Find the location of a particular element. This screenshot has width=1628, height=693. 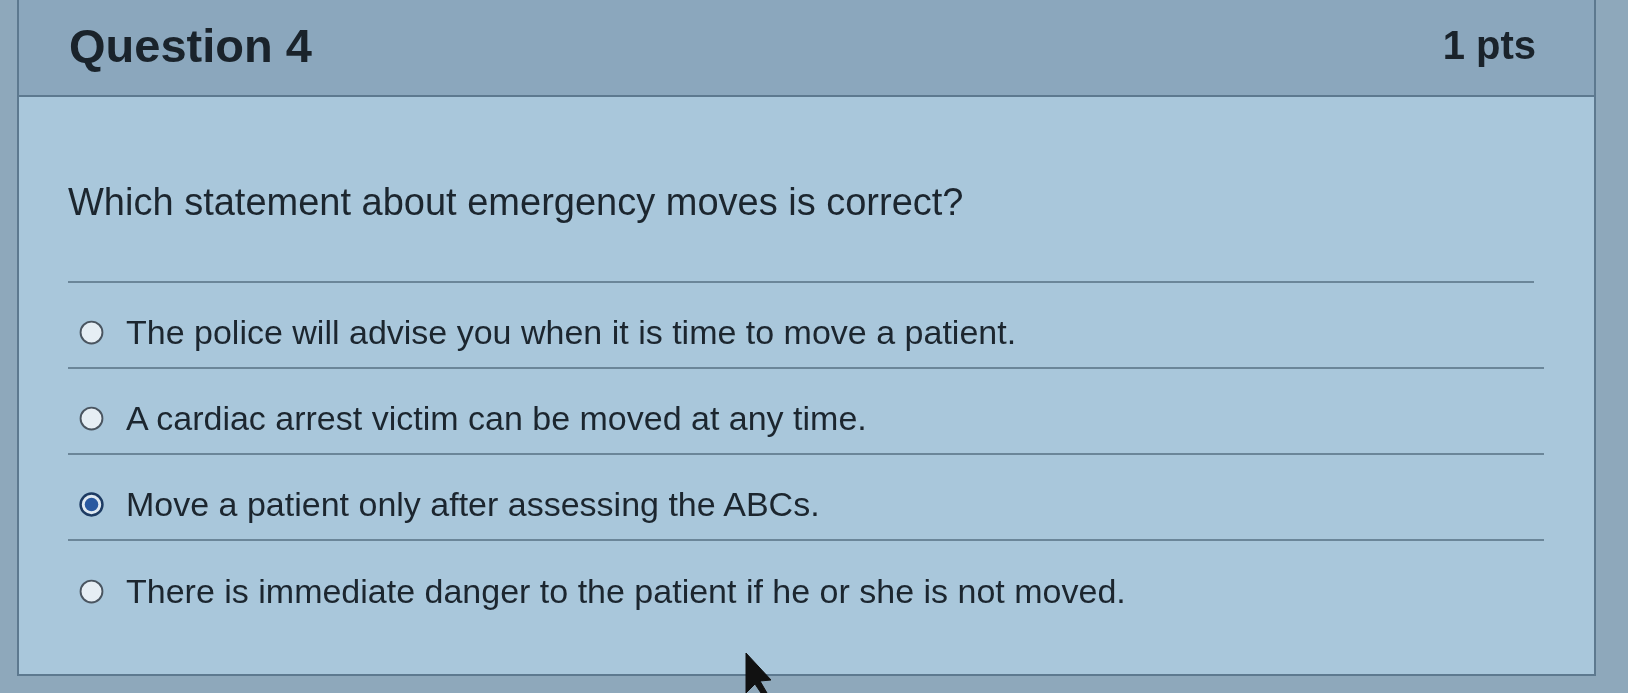

points-label: 1 pts is located at coordinates (1489, 45).